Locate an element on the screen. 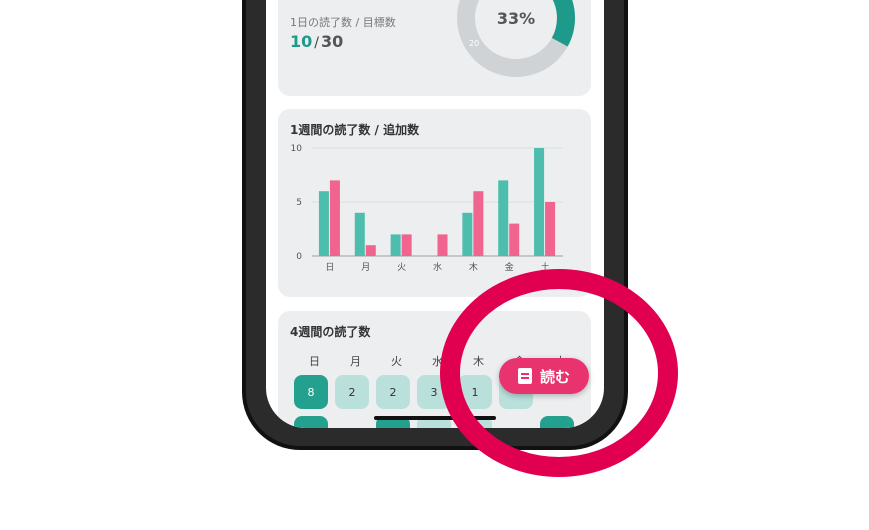 This screenshot has width=869, height=530. weekly-chart-title: 1週間の読了数 / 追加数 is located at coordinates (355, 130).